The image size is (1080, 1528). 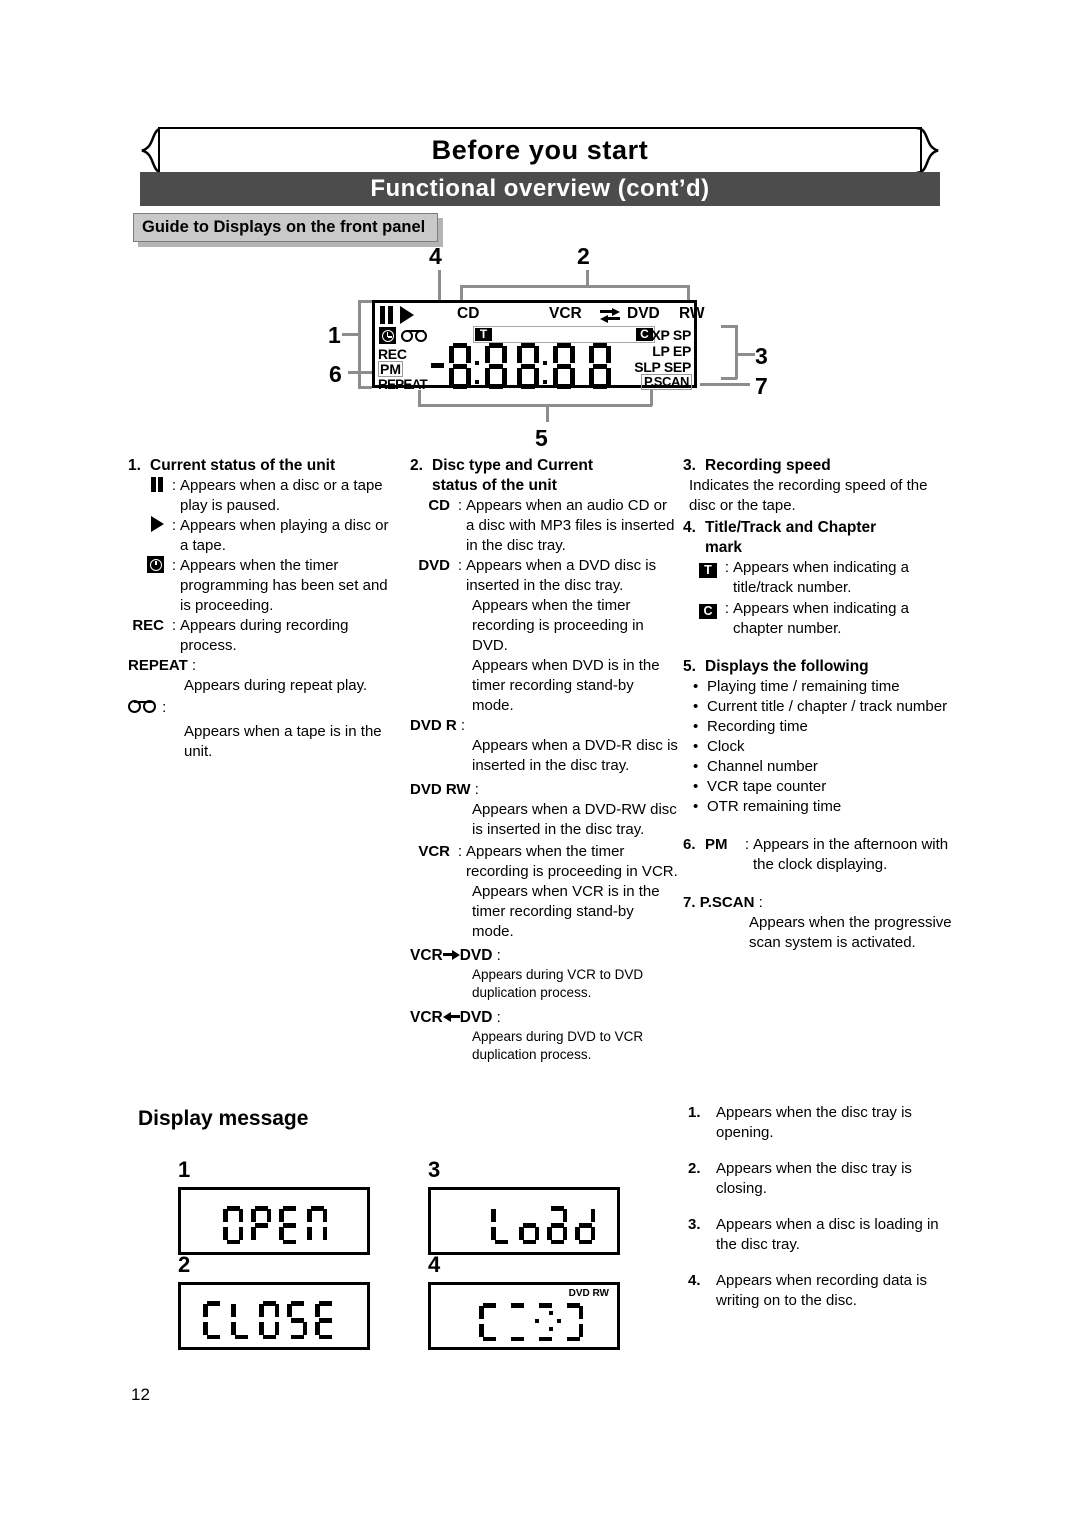 I want to click on display-panel-number-1: 1, so click(x=184, y=1169).